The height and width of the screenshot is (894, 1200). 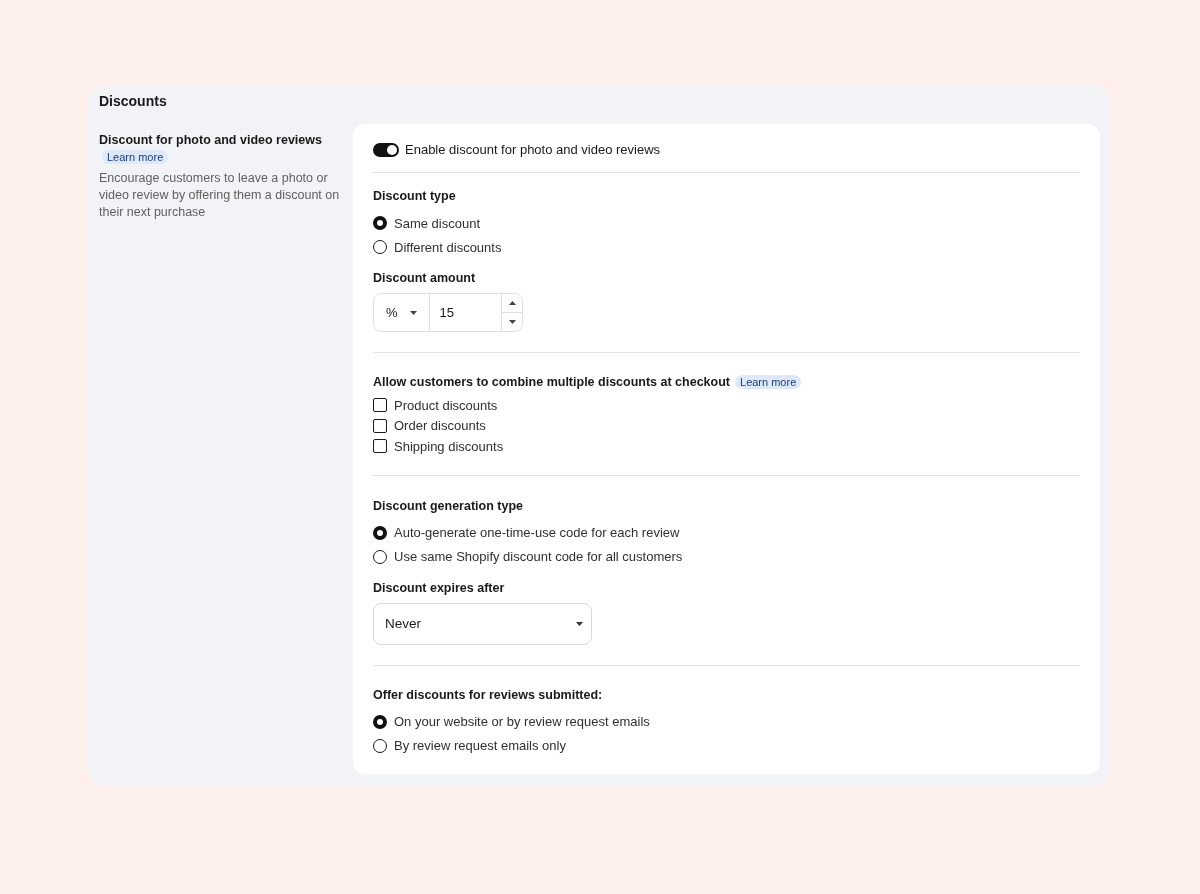 I want to click on field-label: Discount type, so click(x=415, y=196).